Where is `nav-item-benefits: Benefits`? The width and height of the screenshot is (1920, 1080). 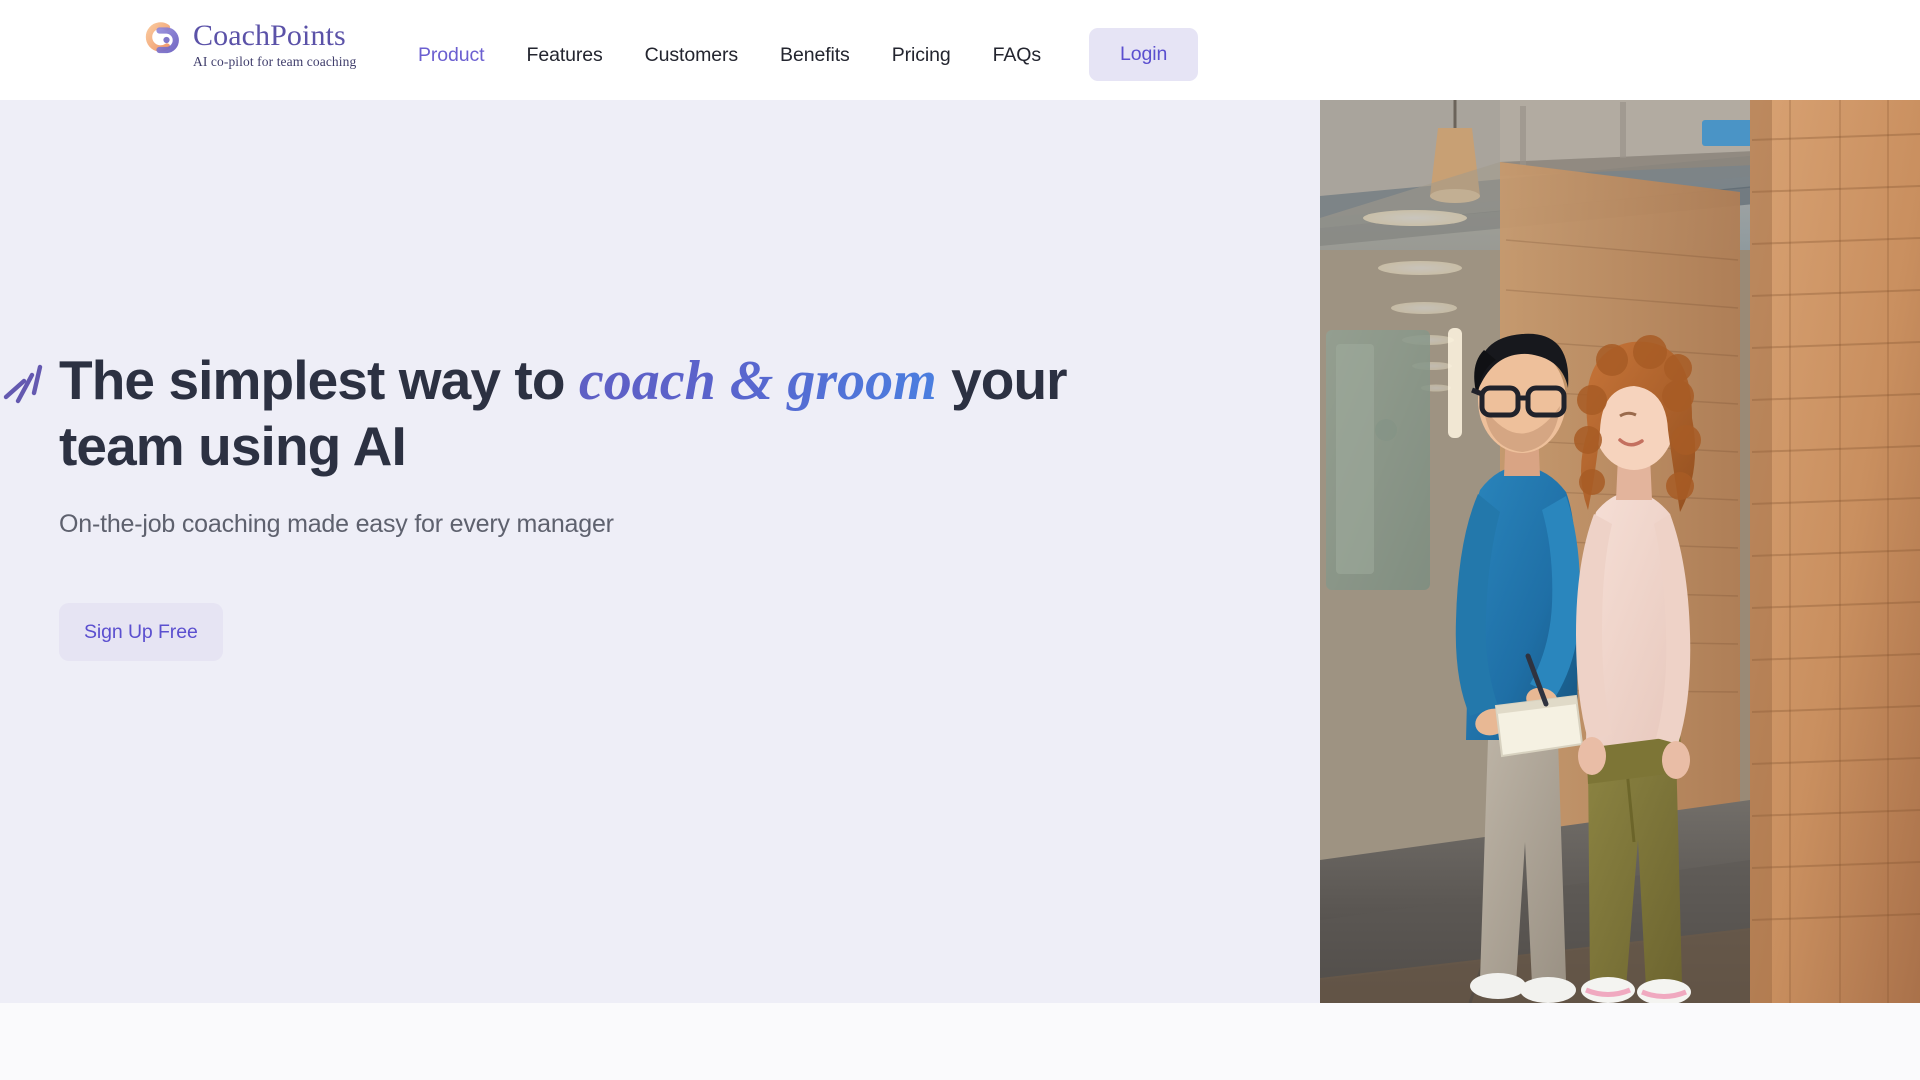
nav-item-benefits: Benefits is located at coordinates (815, 55).